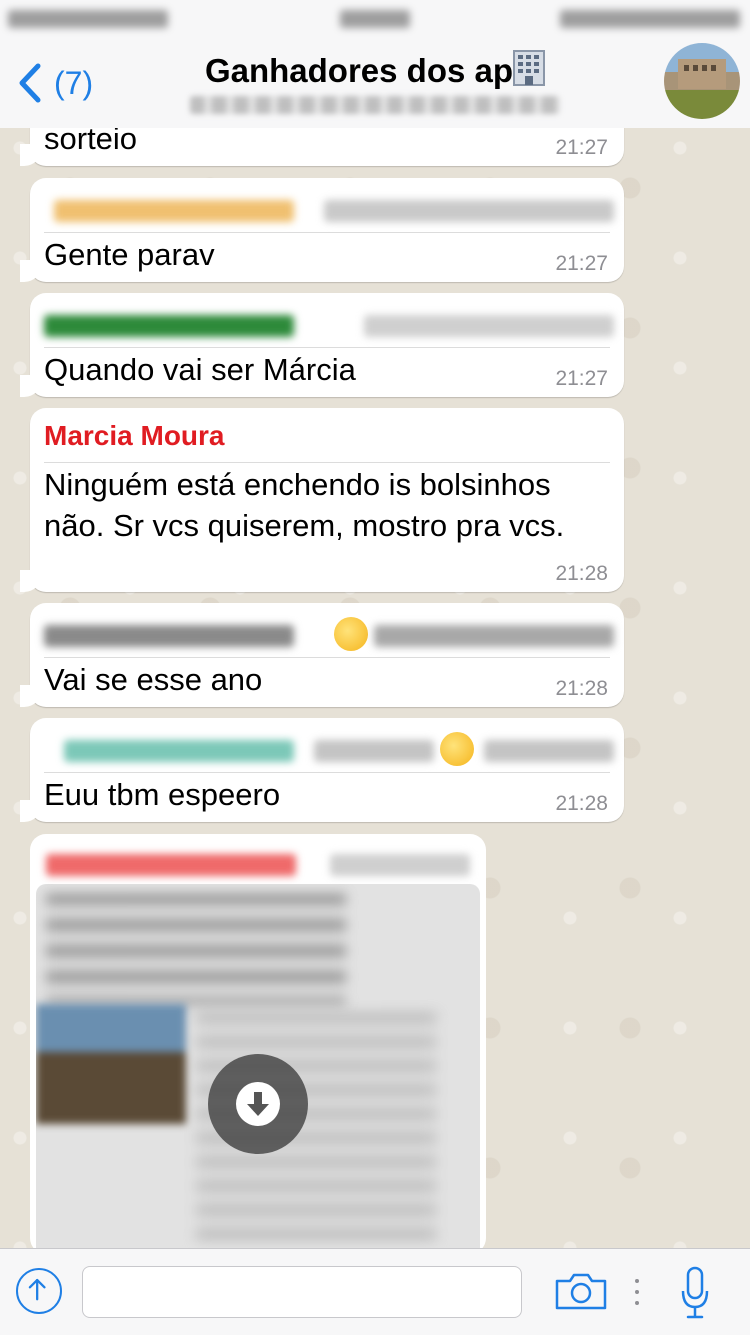  What do you see at coordinates (529, 68) in the screenshot?
I see `office-building-icon` at bounding box center [529, 68].